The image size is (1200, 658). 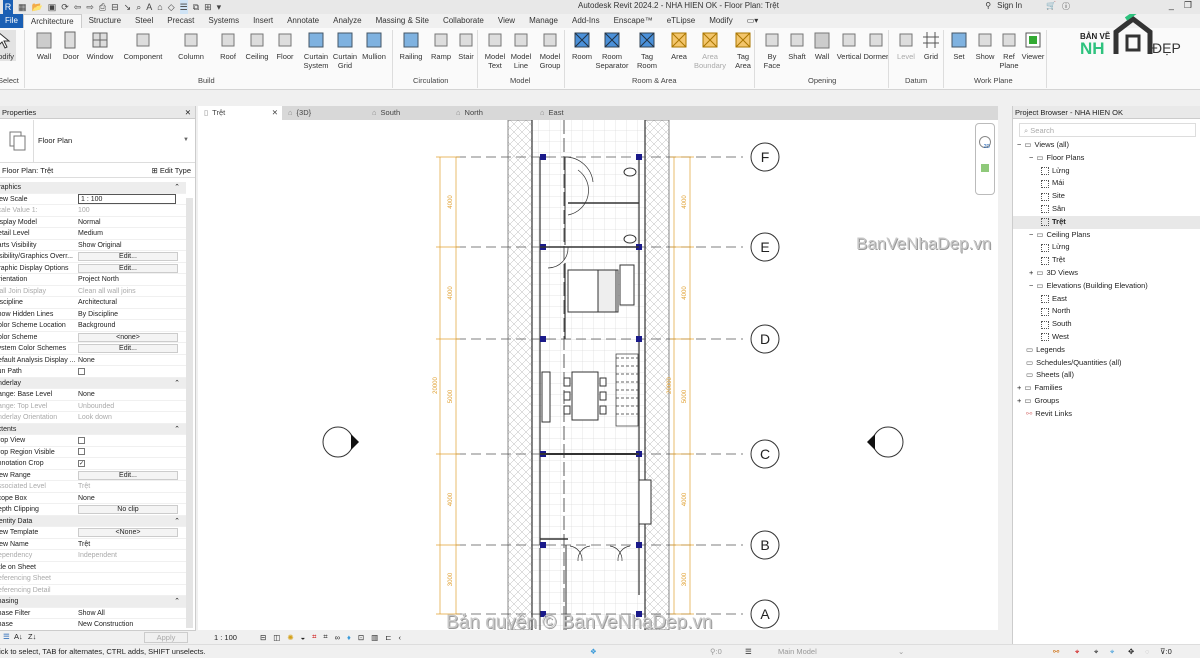 What do you see at coordinates (128, 7) in the screenshot?
I see `dimension-icon: ↘` at bounding box center [128, 7].